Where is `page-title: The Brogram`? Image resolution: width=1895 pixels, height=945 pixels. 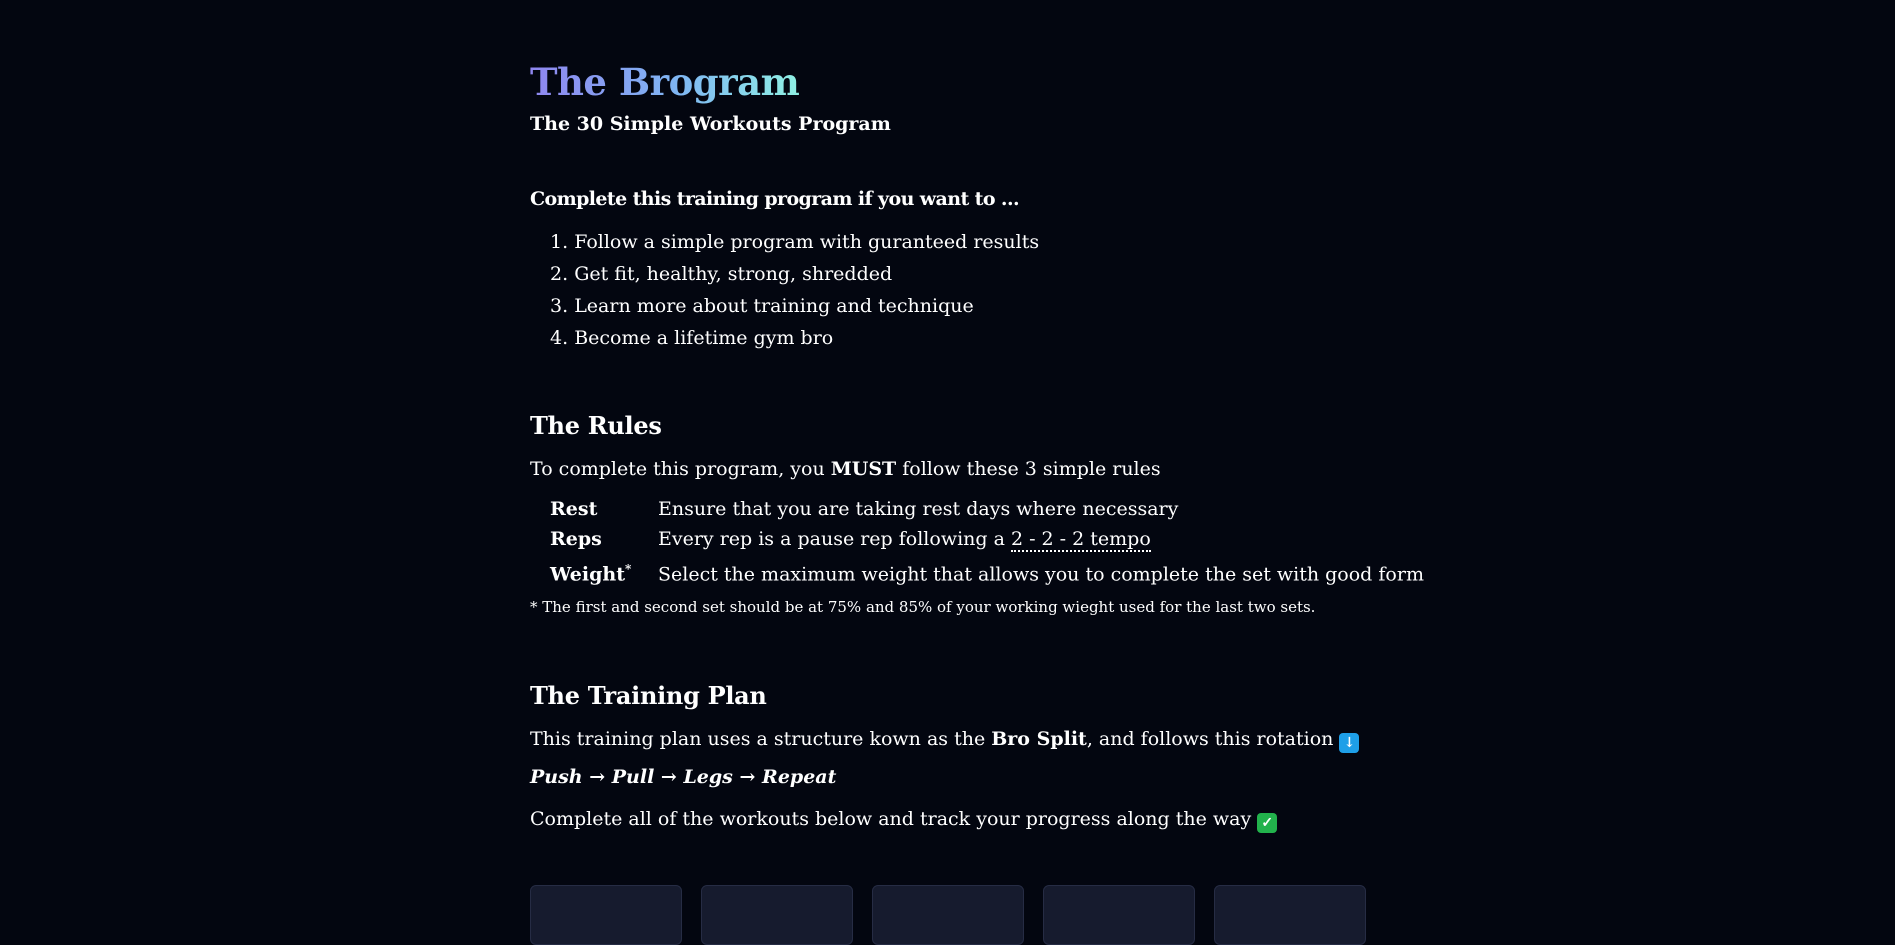
page-title: The Brogram is located at coordinates (665, 82).